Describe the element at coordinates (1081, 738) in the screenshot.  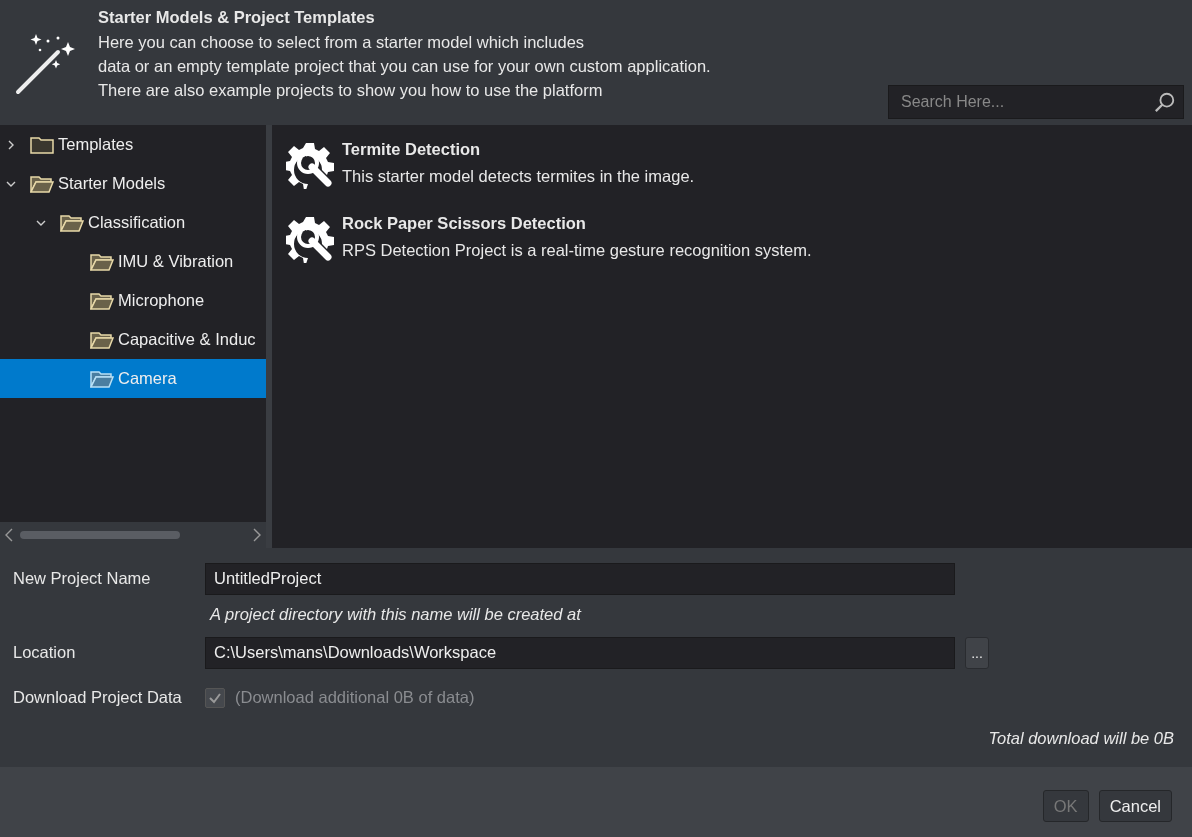
I see `total-download-text: Total download will be 0B` at that location.